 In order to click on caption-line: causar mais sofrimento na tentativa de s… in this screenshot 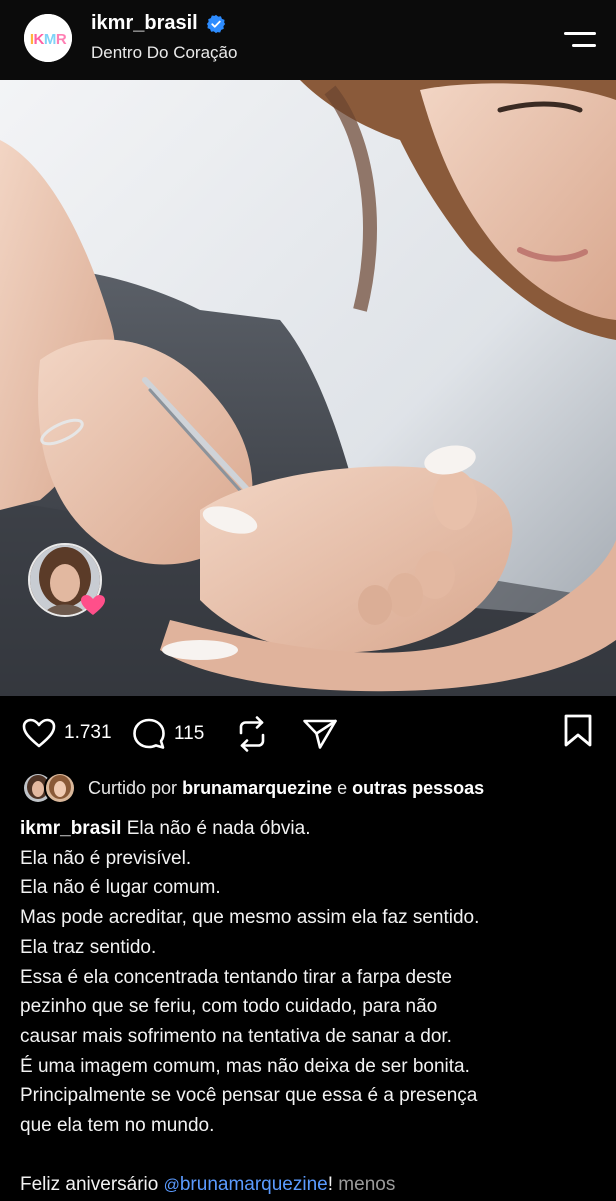, I will do `click(236, 1036)`.